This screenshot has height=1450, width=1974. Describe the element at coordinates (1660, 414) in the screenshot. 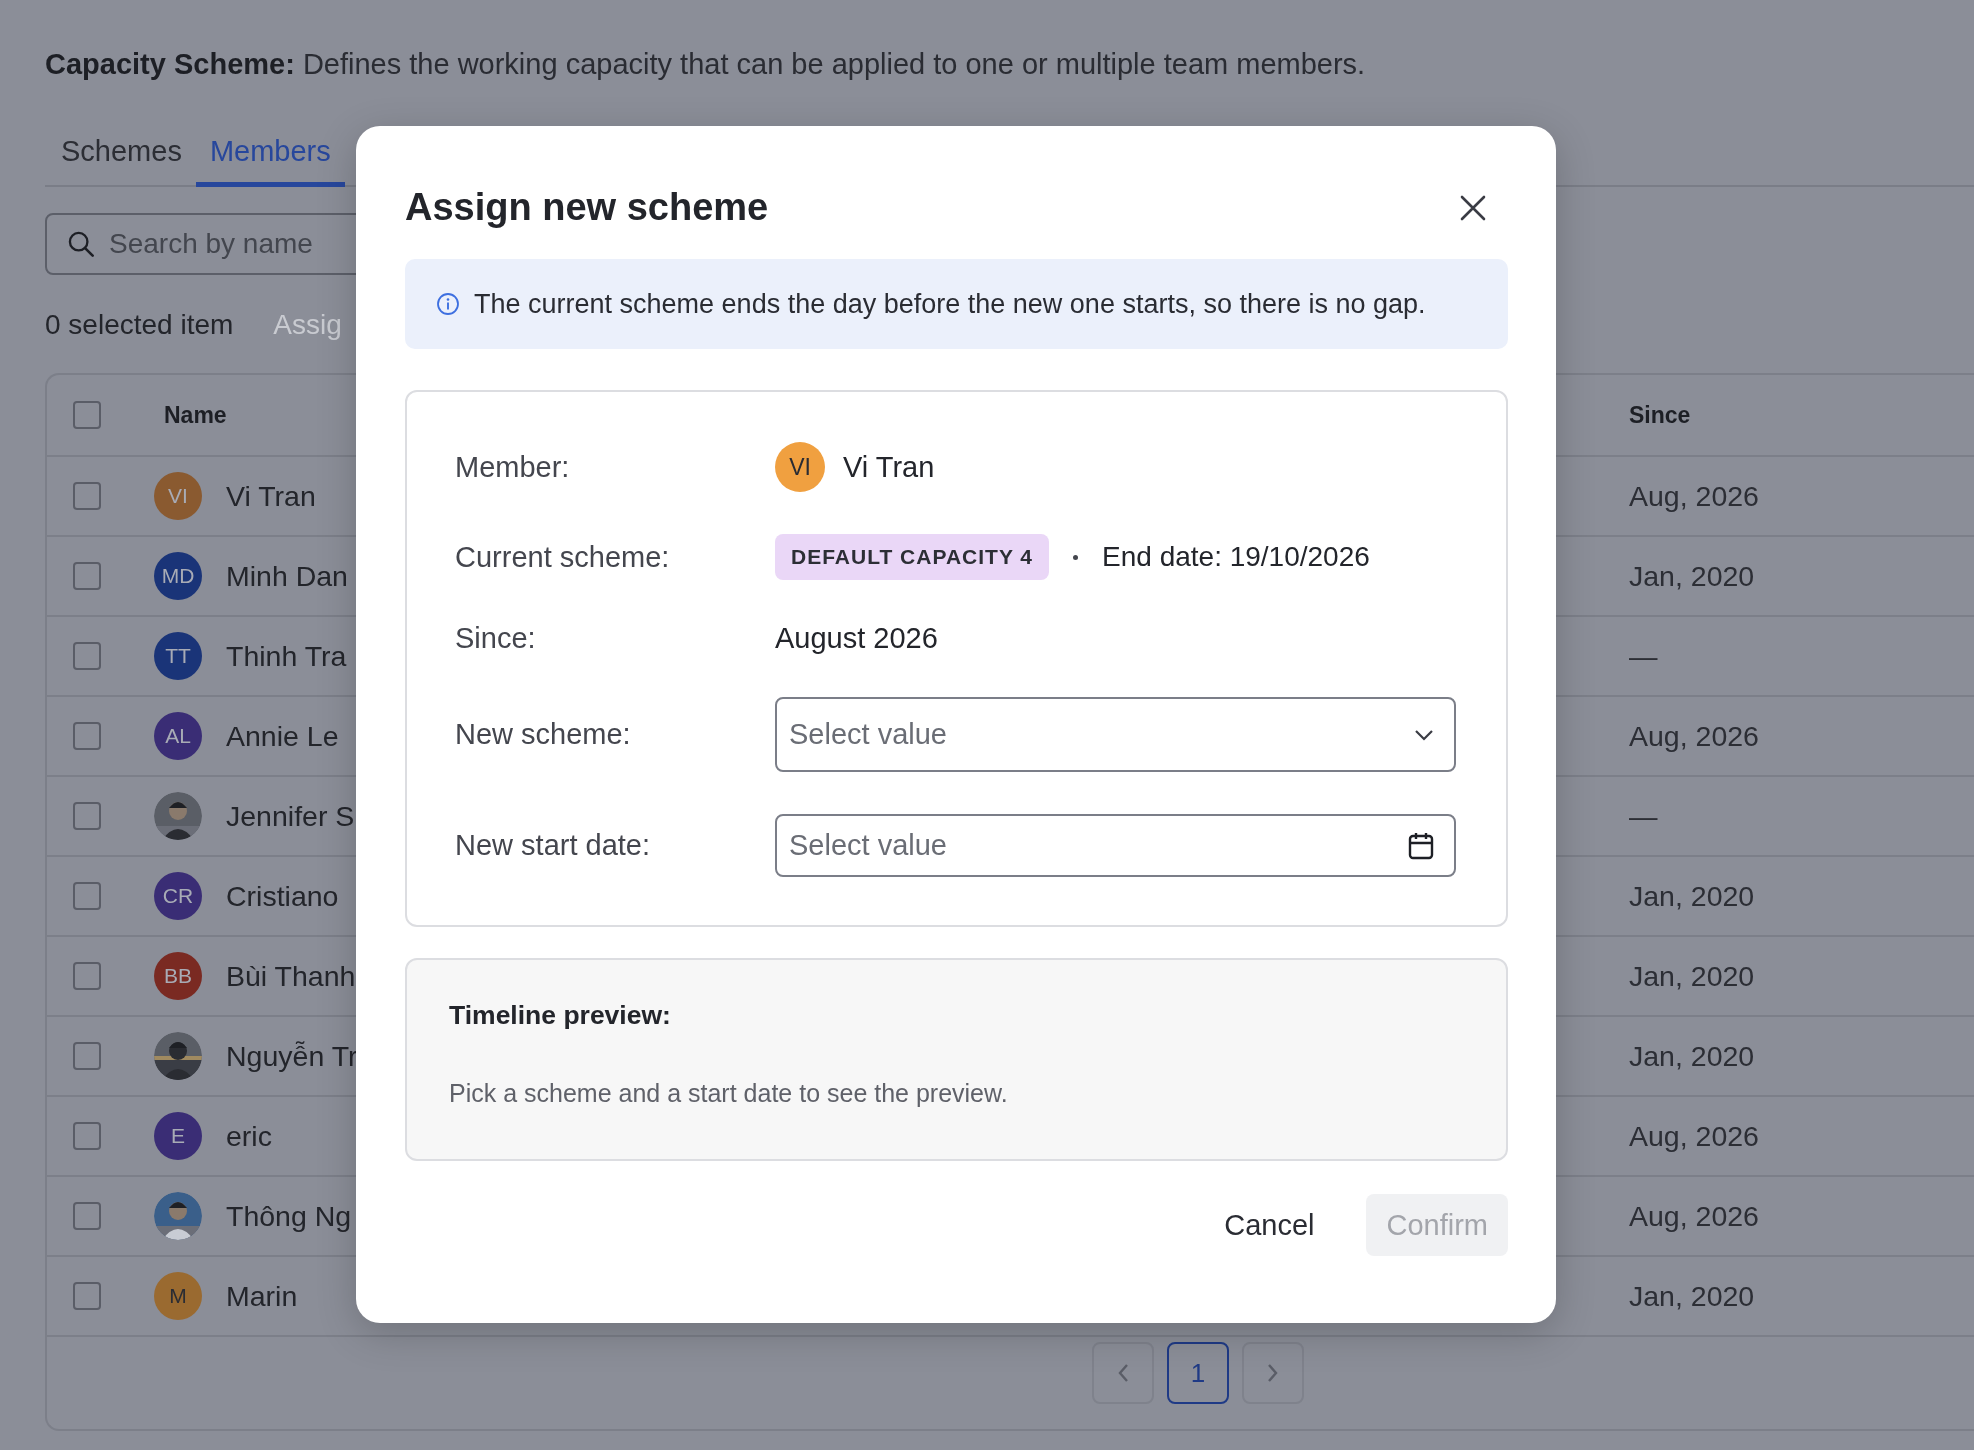

I see `column-header: Since` at that location.